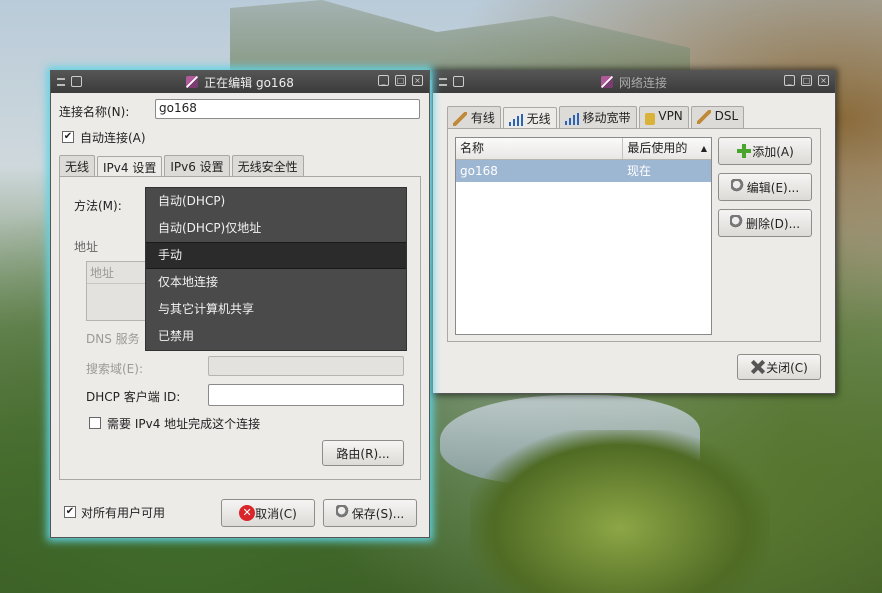 This screenshot has height=593, width=882. I want to click on tab-ipv6: IPv6 设置, so click(197, 166).